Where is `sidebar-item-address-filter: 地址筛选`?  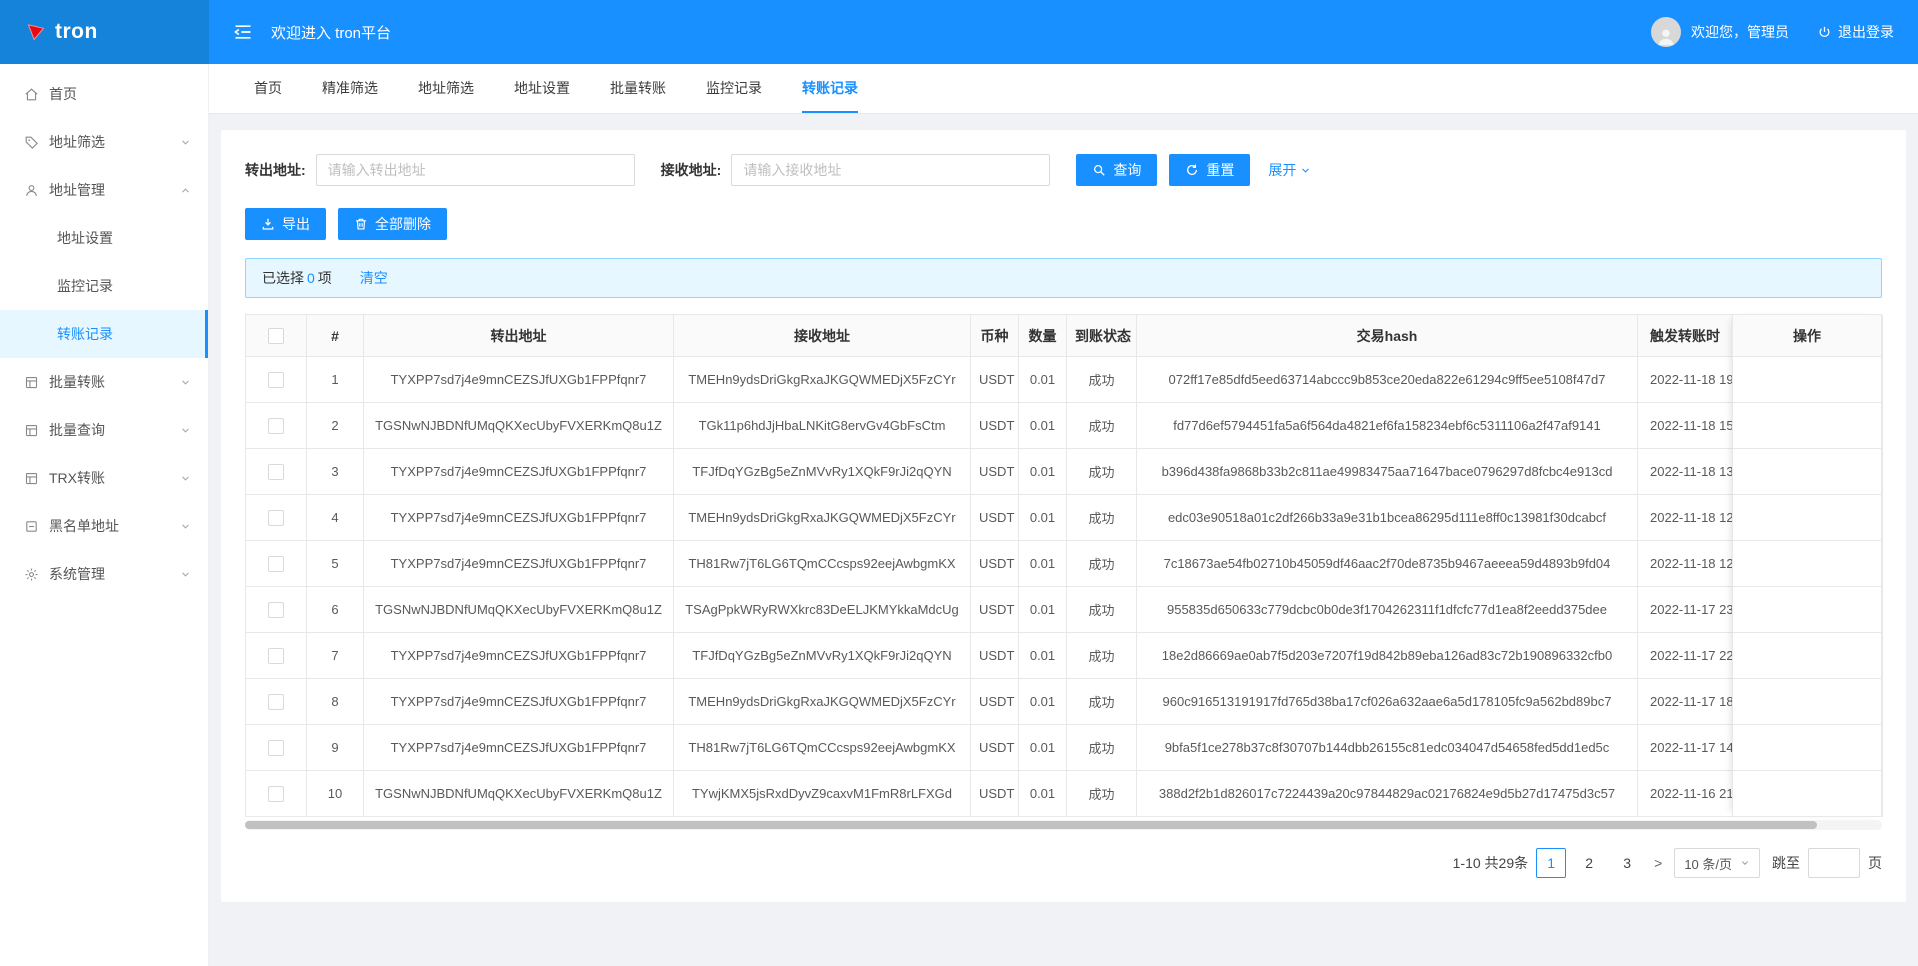 sidebar-item-address-filter: 地址筛选 is located at coordinates (104, 142).